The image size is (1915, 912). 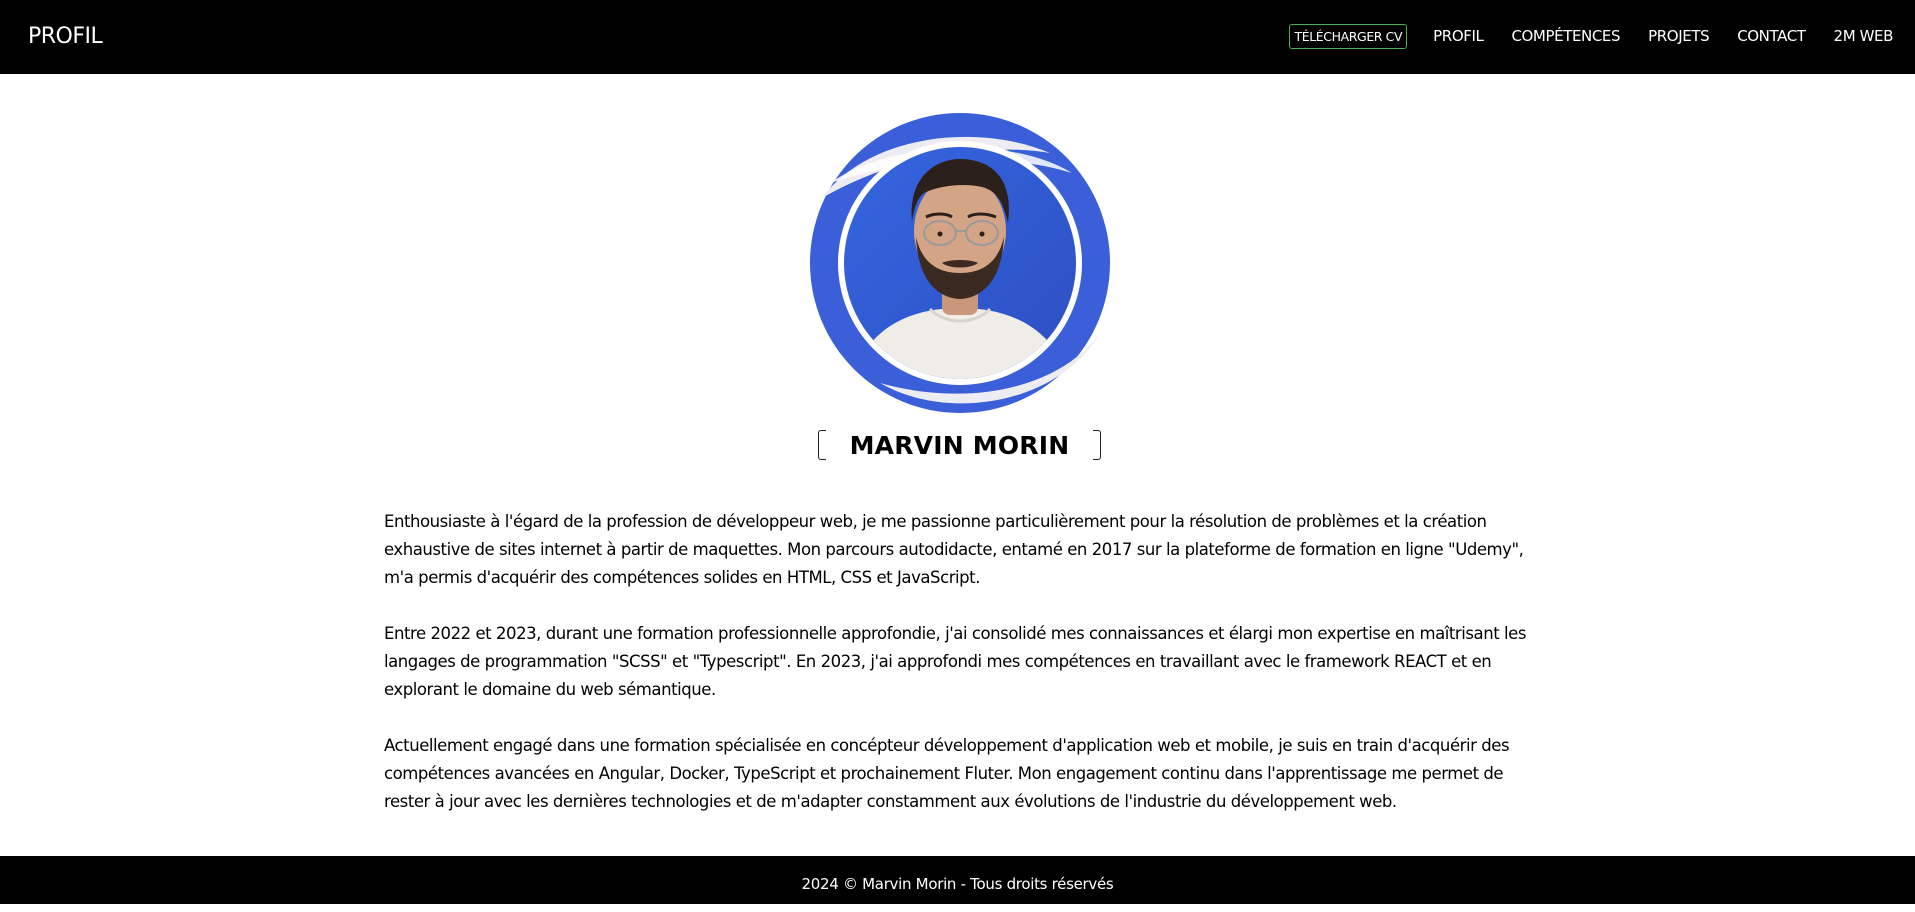 I want to click on profile-name: MARVIN MORIN, so click(x=959, y=445).